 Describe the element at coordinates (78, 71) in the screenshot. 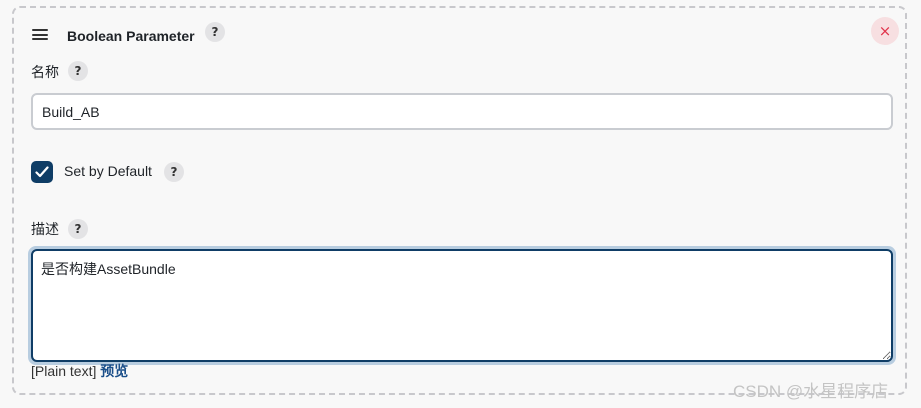

I see `name-help-icon: ?` at that location.